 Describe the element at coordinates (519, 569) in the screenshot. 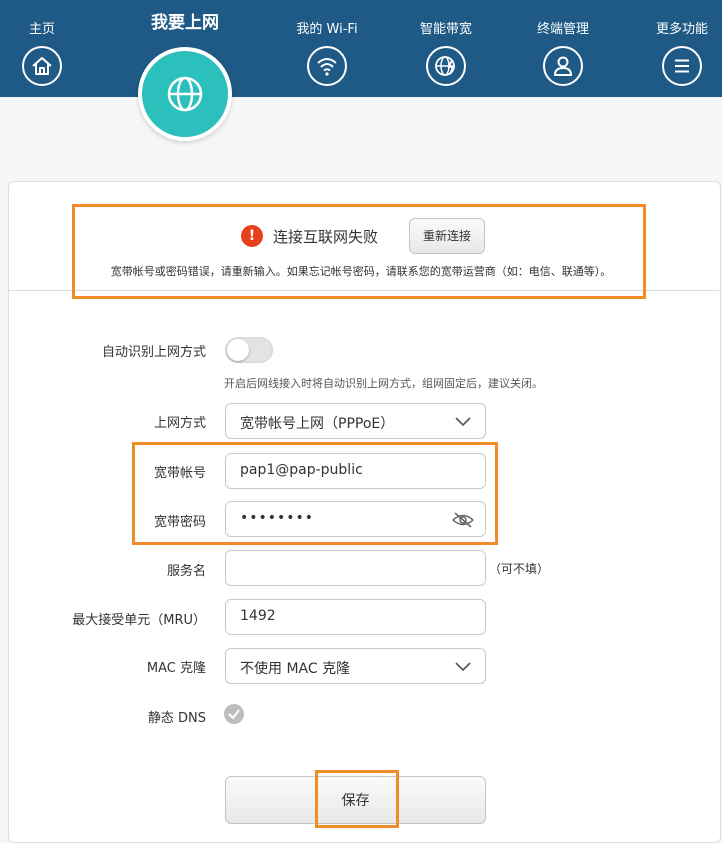

I see `service-hint: （可不填）` at that location.